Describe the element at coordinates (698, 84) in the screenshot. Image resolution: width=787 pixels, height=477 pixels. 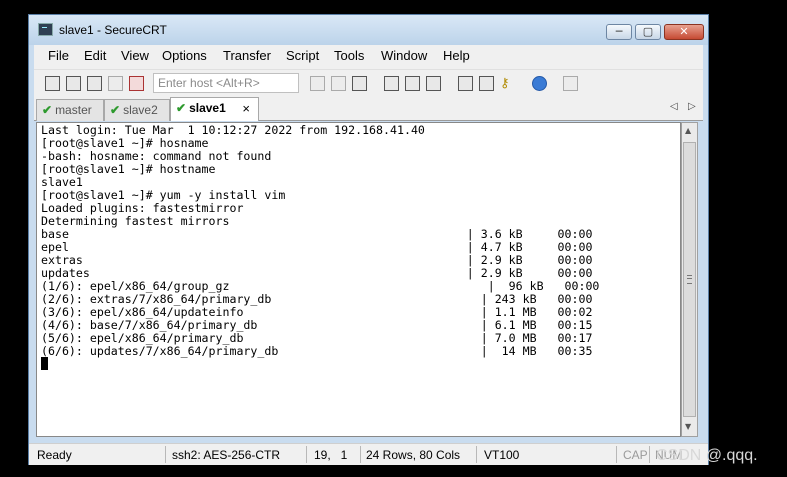
I see `toolbar-overflow-icon` at that location.